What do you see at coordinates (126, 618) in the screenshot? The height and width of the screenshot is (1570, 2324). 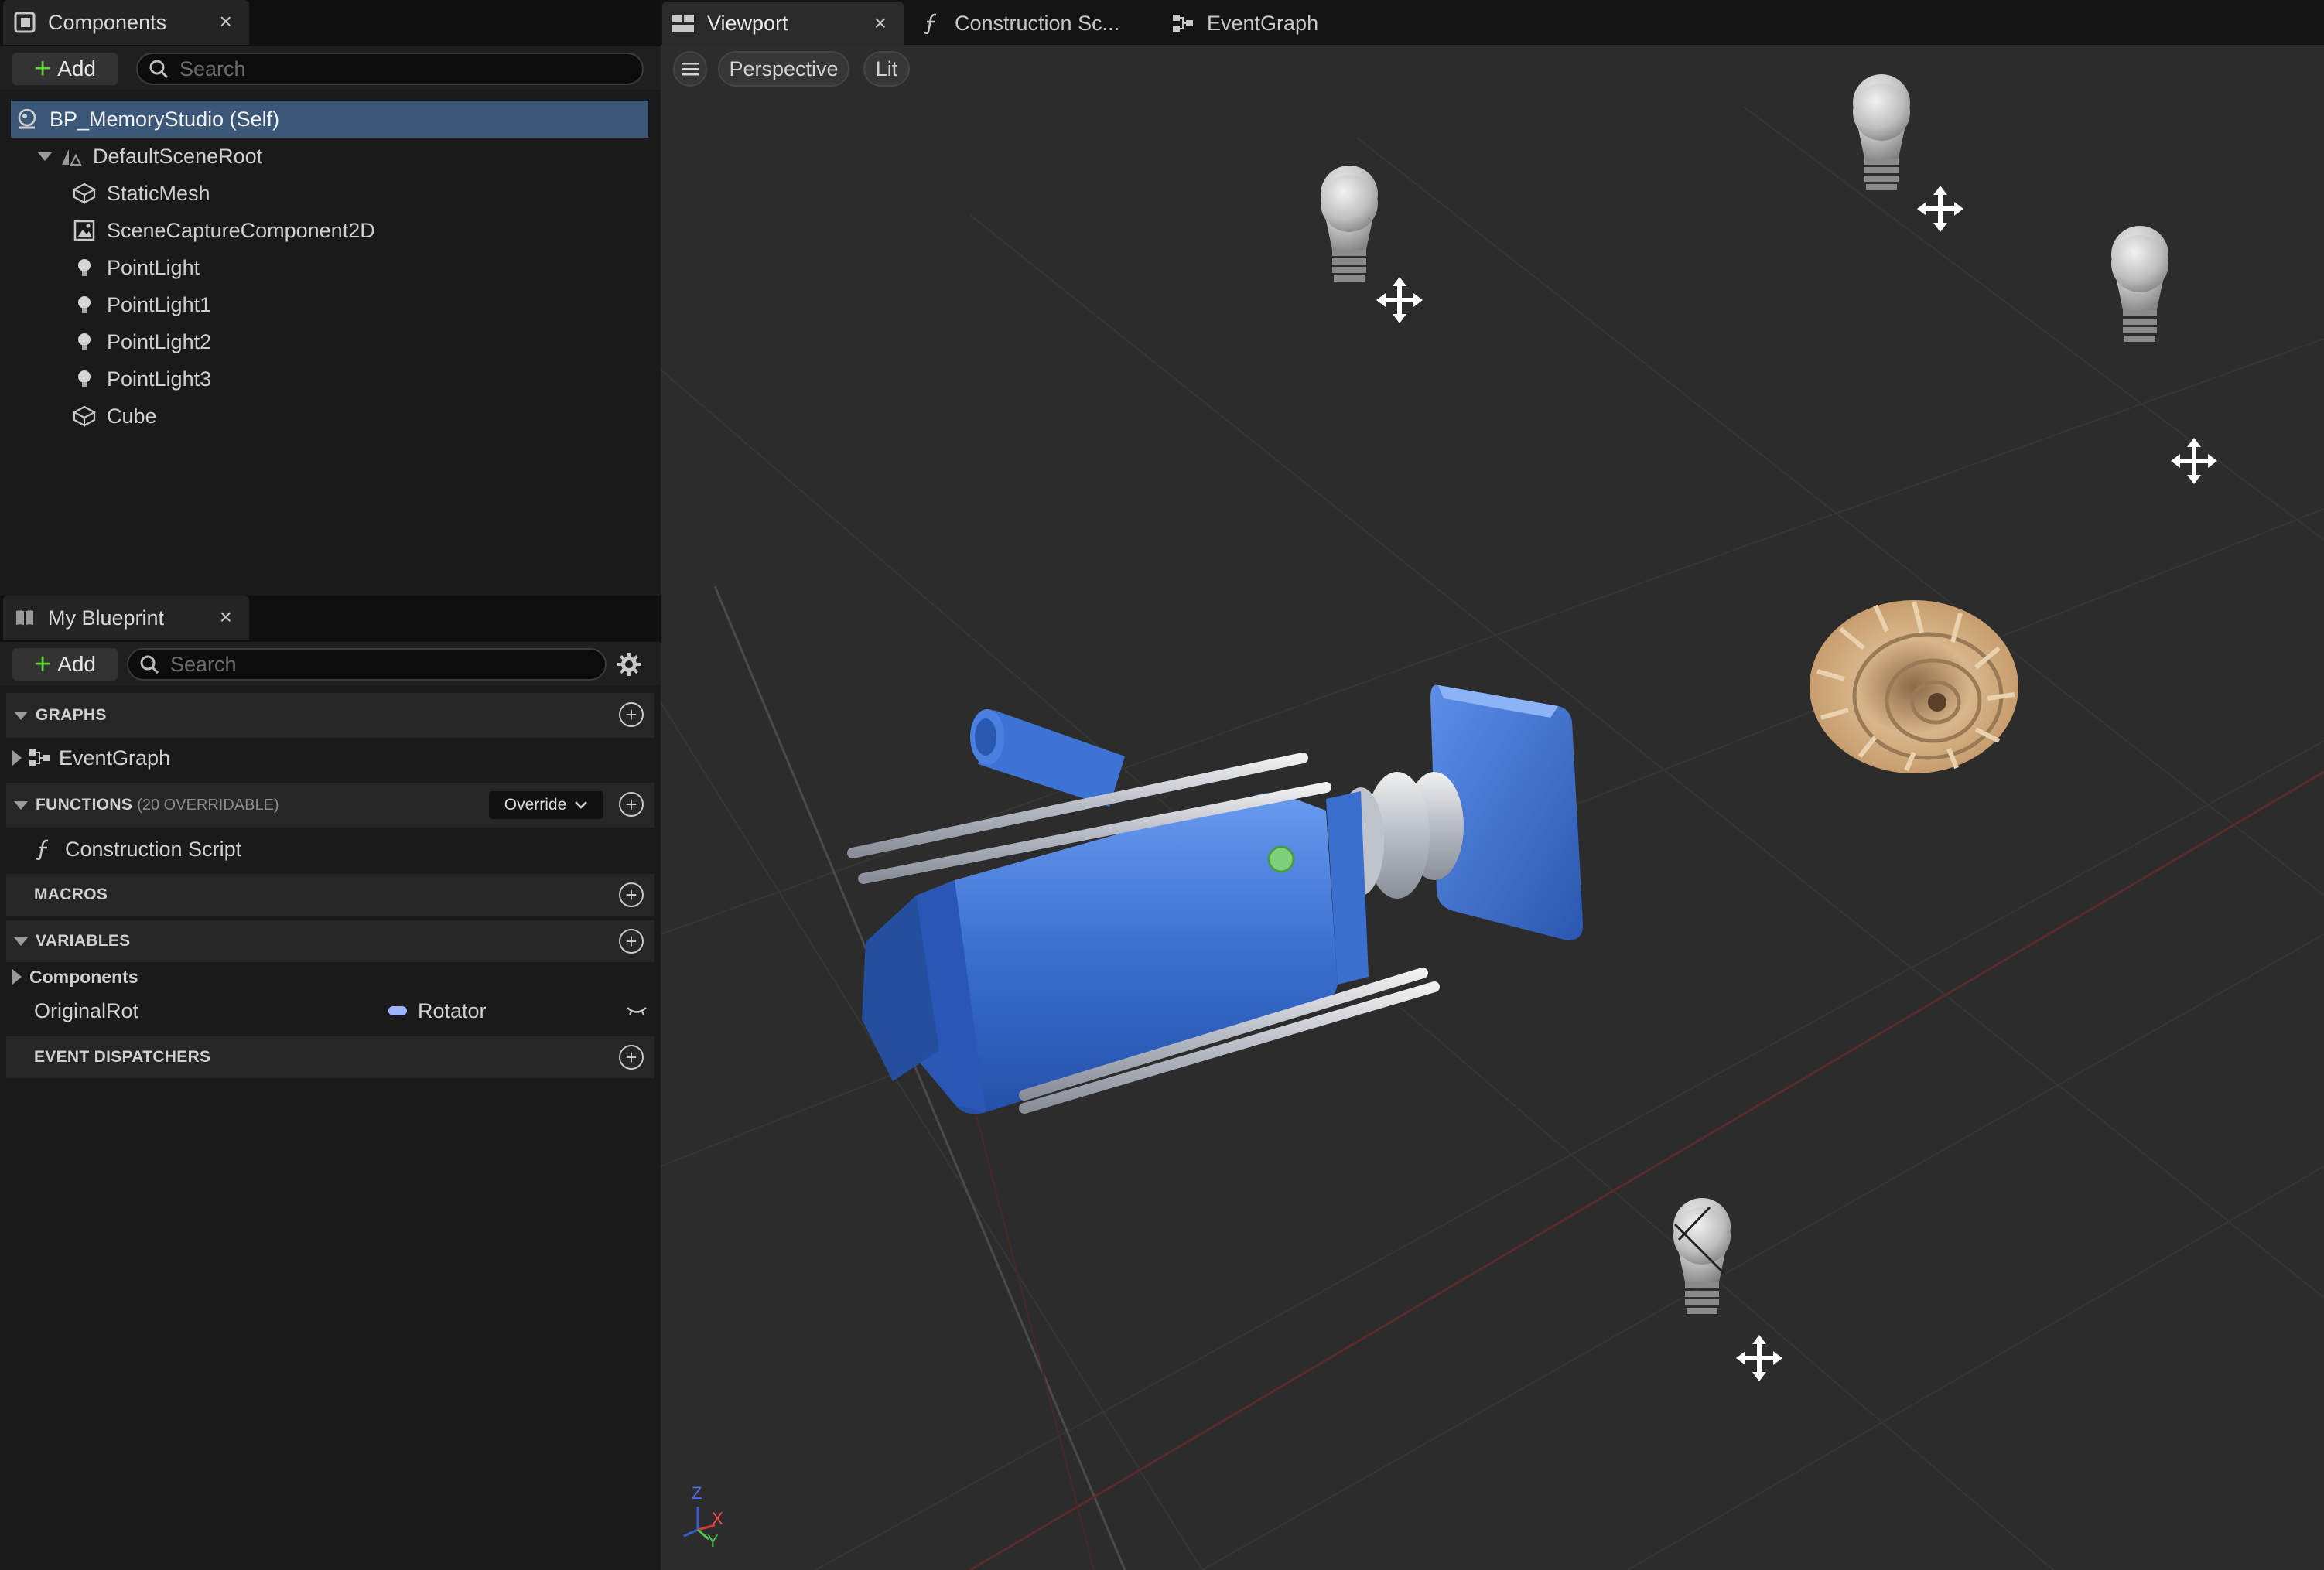 I see `my-blueprint-tab: My Blueprint ×` at bounding box center [126, 618].